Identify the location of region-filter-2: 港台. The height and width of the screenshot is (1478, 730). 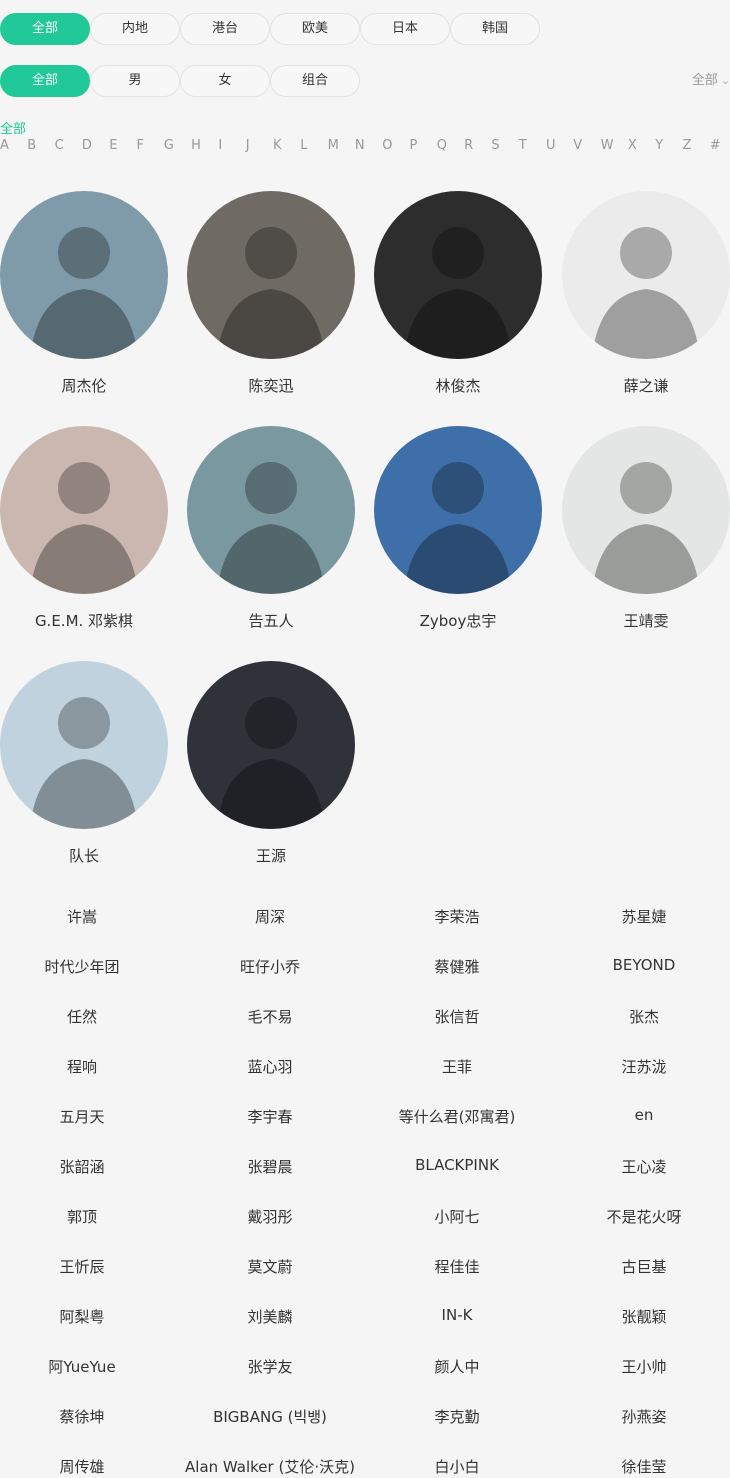
(225, 29).